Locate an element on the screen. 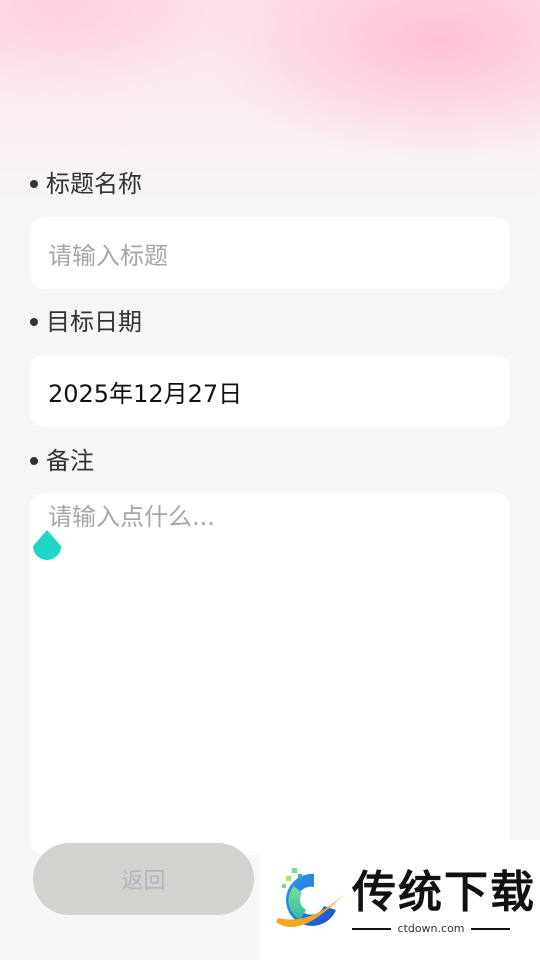  title-input-placeholder: 请输入标题 is located at coordinates (108, 255).